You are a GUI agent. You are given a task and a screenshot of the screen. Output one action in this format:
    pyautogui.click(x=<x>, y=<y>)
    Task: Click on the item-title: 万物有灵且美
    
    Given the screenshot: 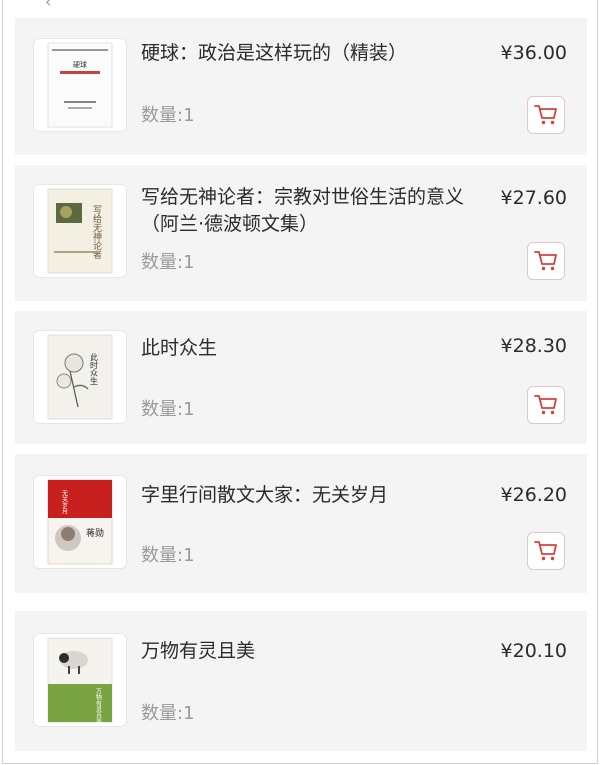 What is the action you would take?
    pyautogui.click(x=306, y=651)
    